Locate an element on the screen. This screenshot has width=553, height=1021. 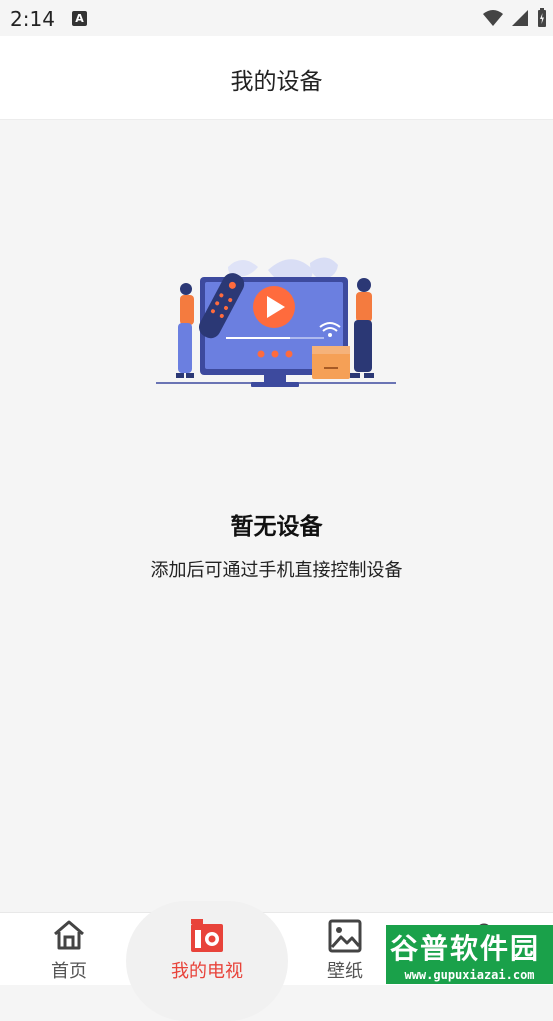
watermark-title: 谷普软件园 is located at coordinates (465, 948).